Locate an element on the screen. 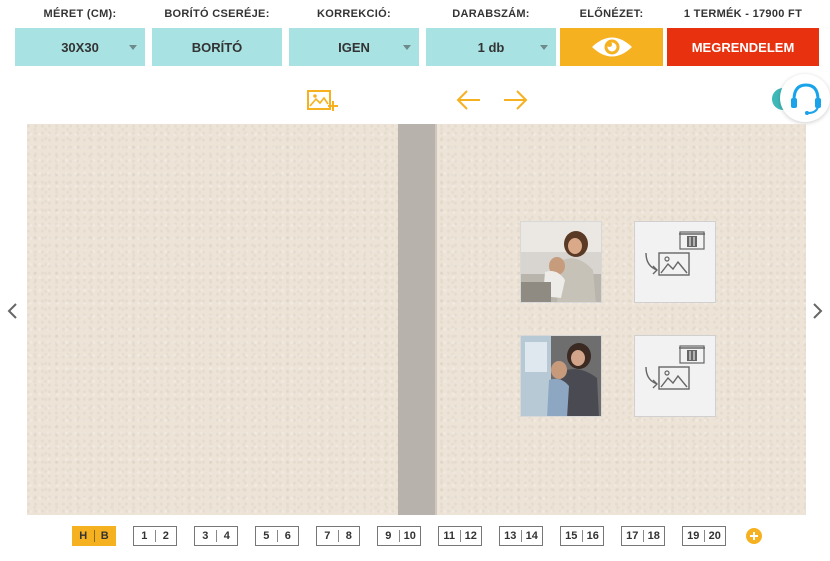  preview-label: ELŐNÉZET: is located at coordinates (611, 14).